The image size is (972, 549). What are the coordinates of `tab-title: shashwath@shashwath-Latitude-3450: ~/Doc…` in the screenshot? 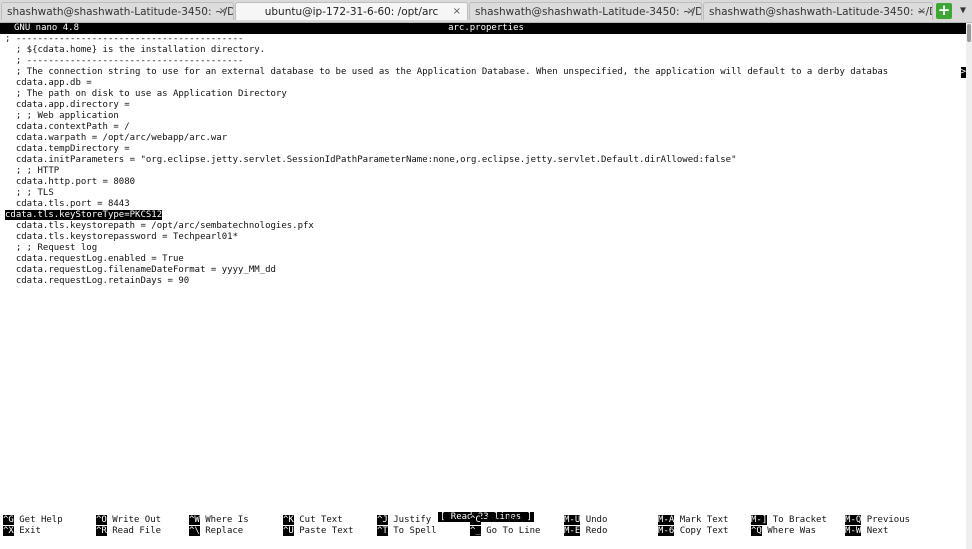 It's located at (820, 12).